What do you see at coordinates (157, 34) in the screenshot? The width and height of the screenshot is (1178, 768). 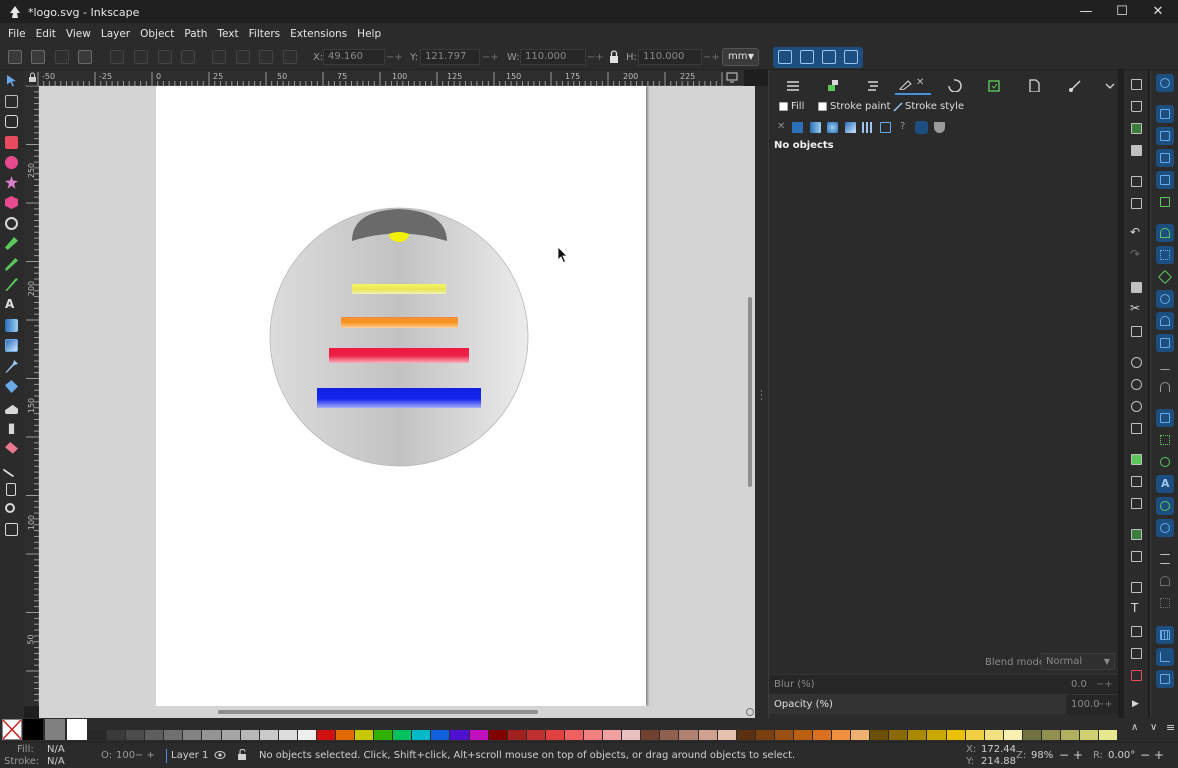 I see `menu-object: Object` at bounding box center [157, 34].